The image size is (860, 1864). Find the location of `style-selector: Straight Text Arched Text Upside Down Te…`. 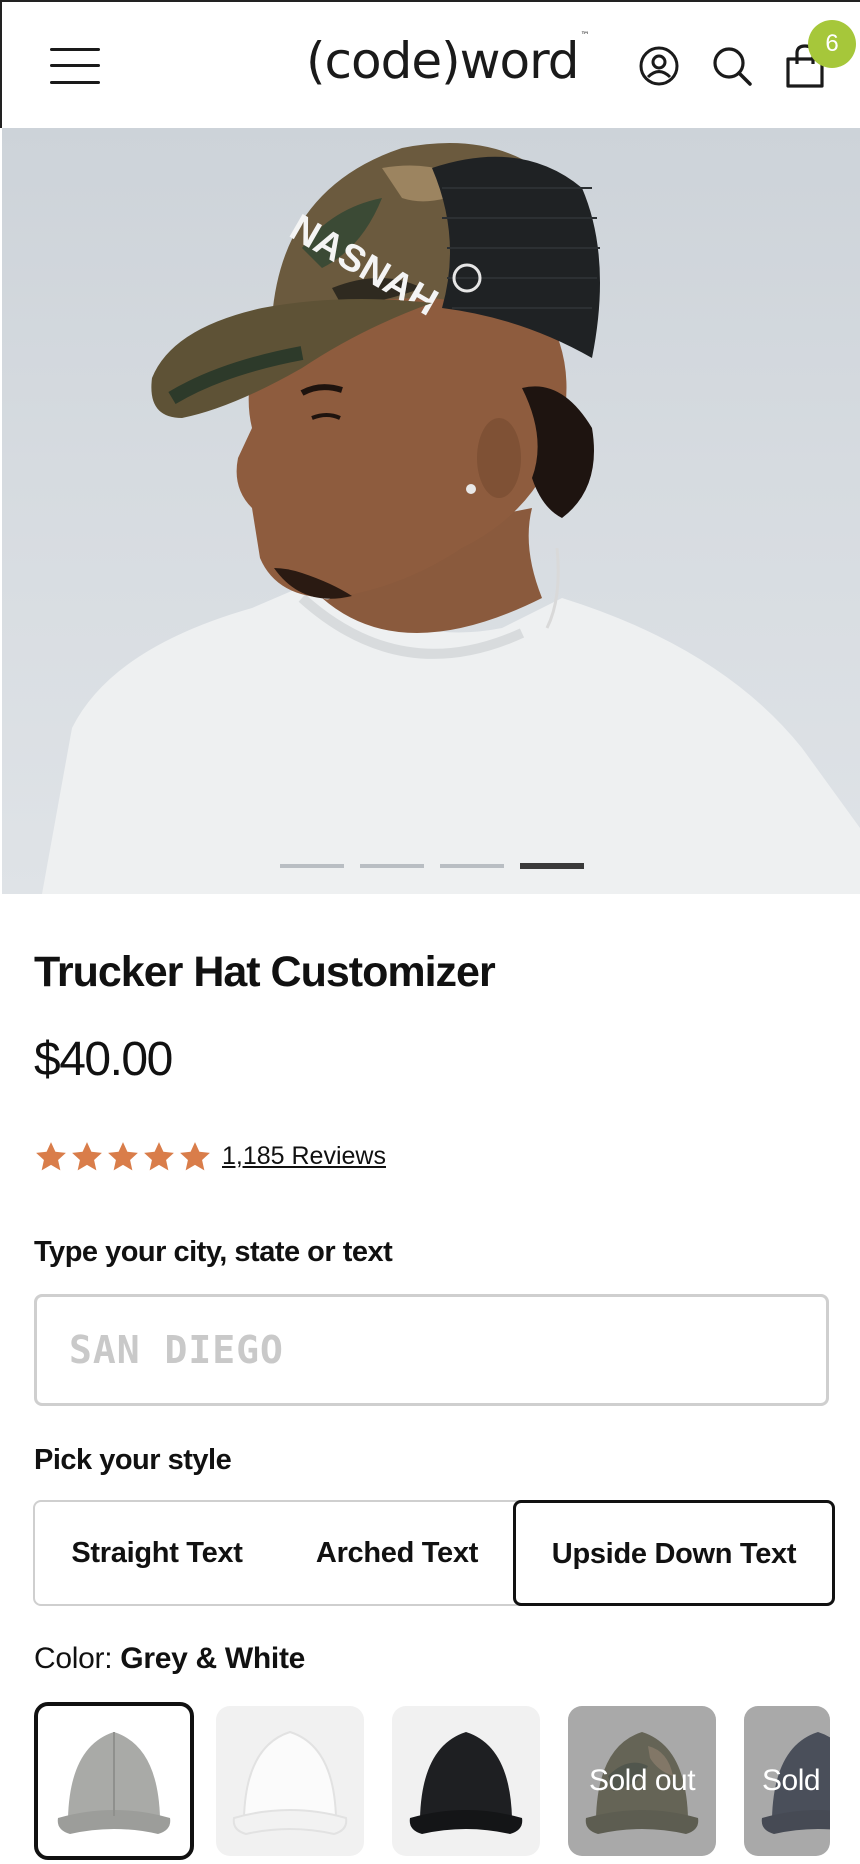

style-selector: Straight Text Arched Text Upside Down Te… is located at coordinates (434, 1553).